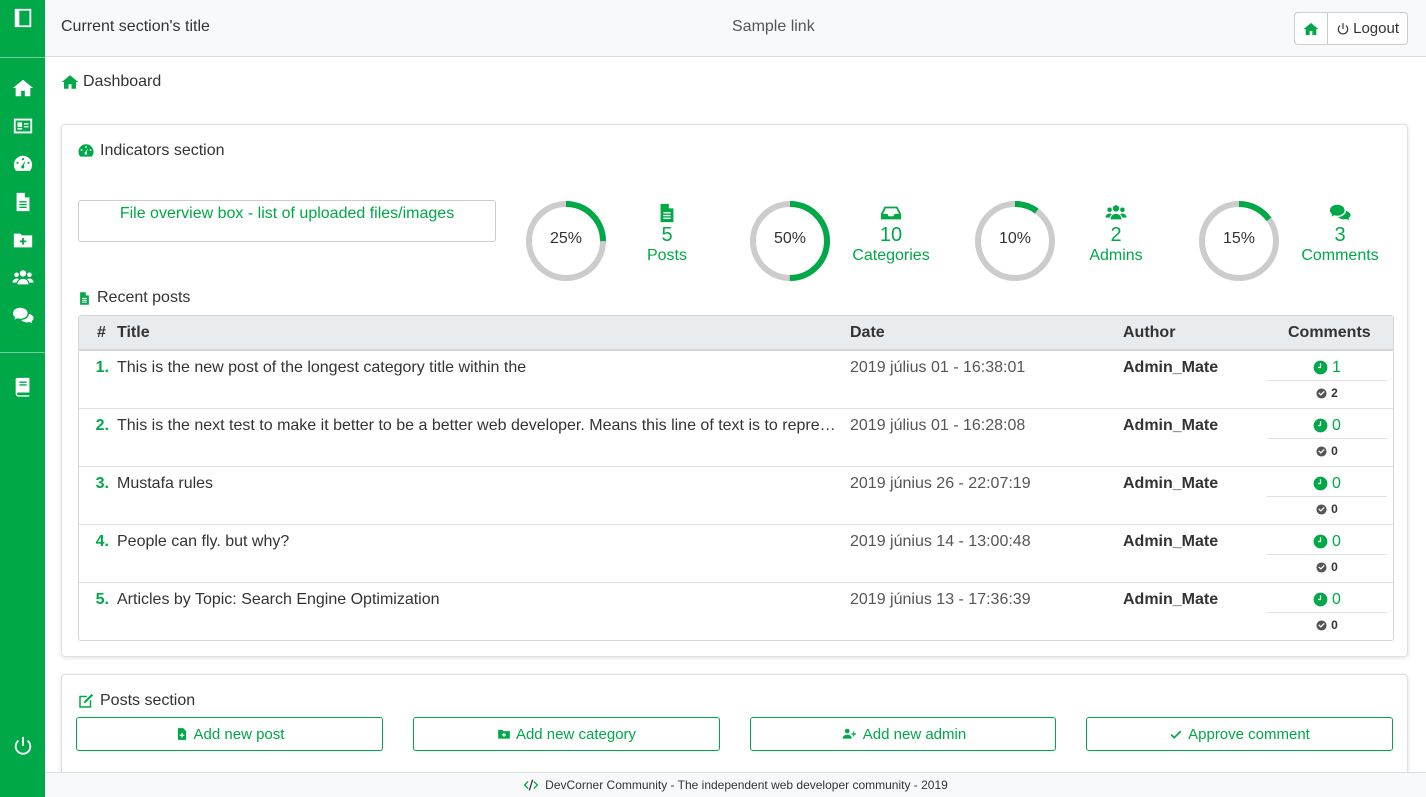  What do you see at coordinates (229, 734) in the screenshot?
I see `add-post-button: Add new post` at bounding box center [229, 734].